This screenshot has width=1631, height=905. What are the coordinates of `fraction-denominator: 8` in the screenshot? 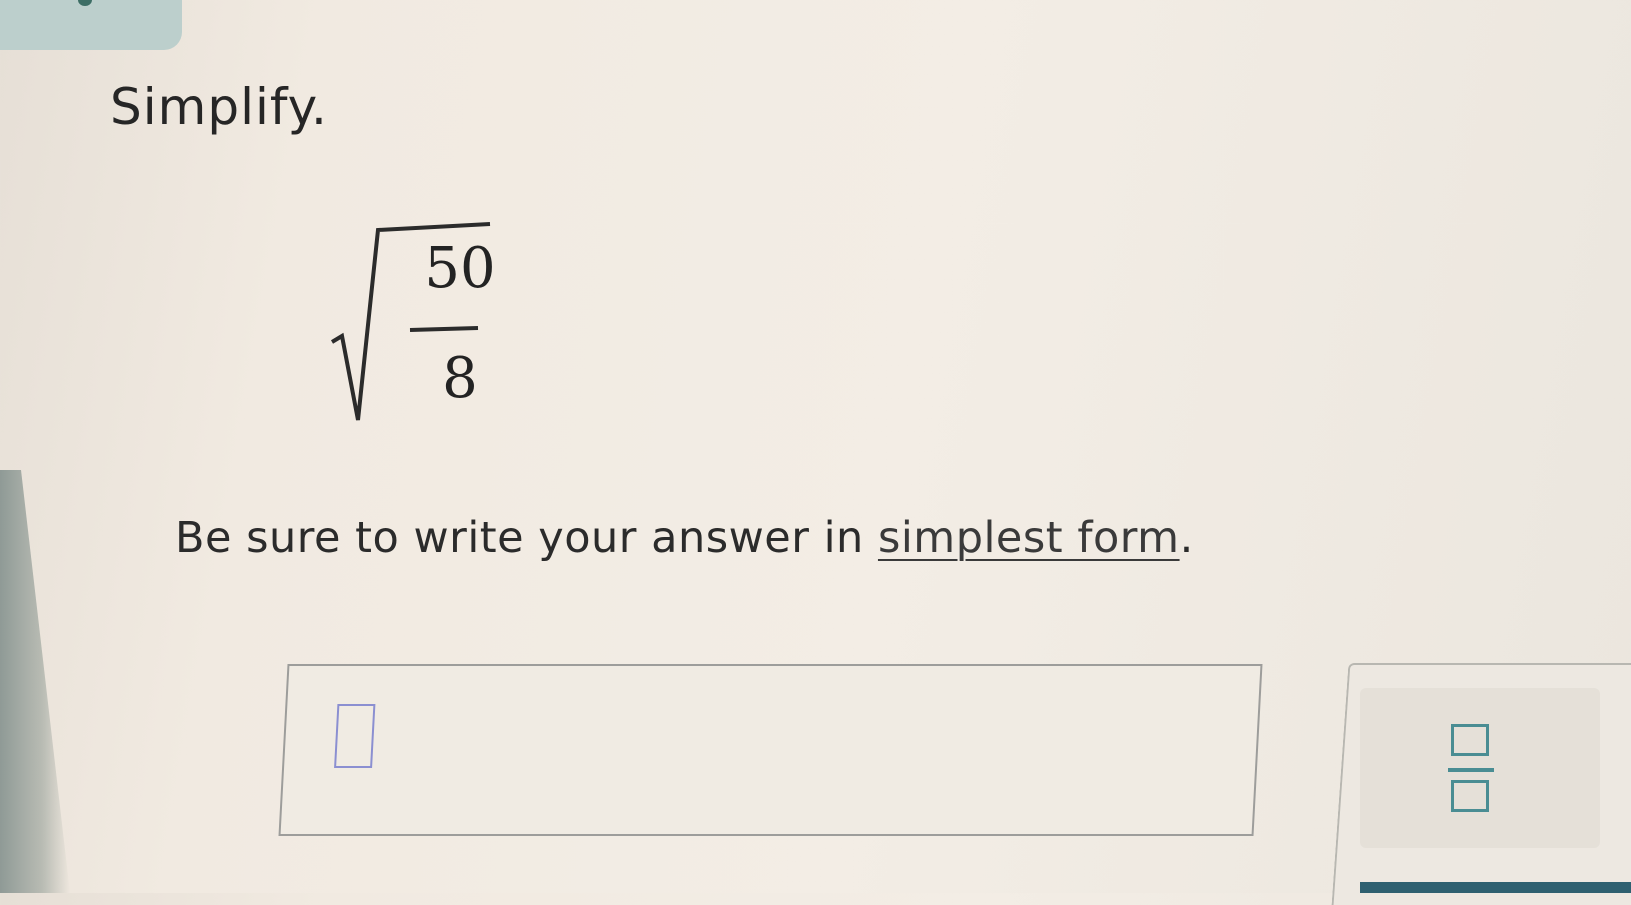 It's located at (460, 378).